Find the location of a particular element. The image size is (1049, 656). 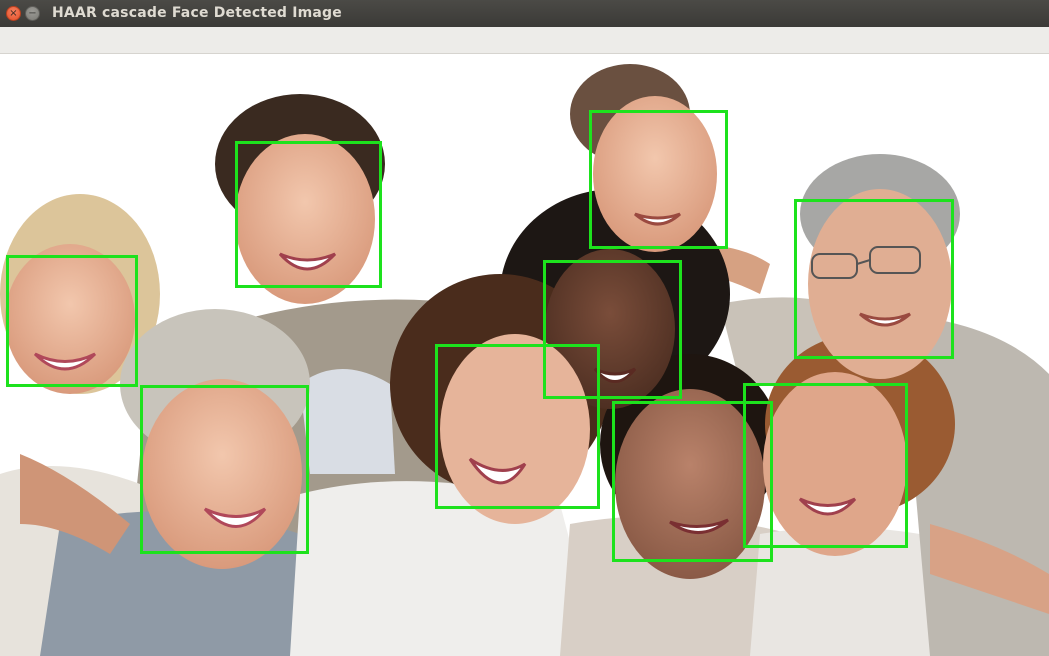

close-button: × is located at coordinates (13, 13).